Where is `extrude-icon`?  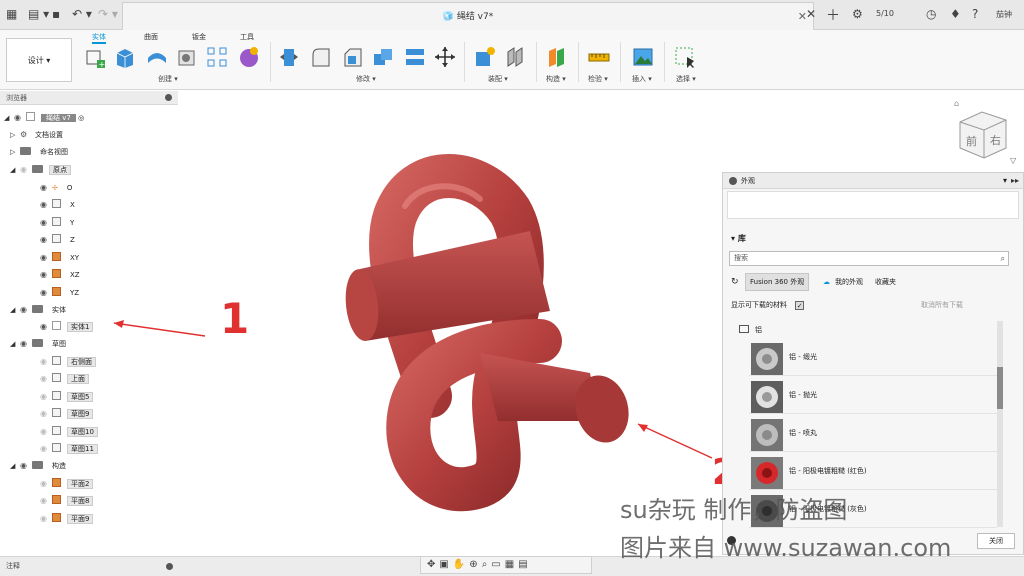 extrude-icon is located at coordinates (125, 57).